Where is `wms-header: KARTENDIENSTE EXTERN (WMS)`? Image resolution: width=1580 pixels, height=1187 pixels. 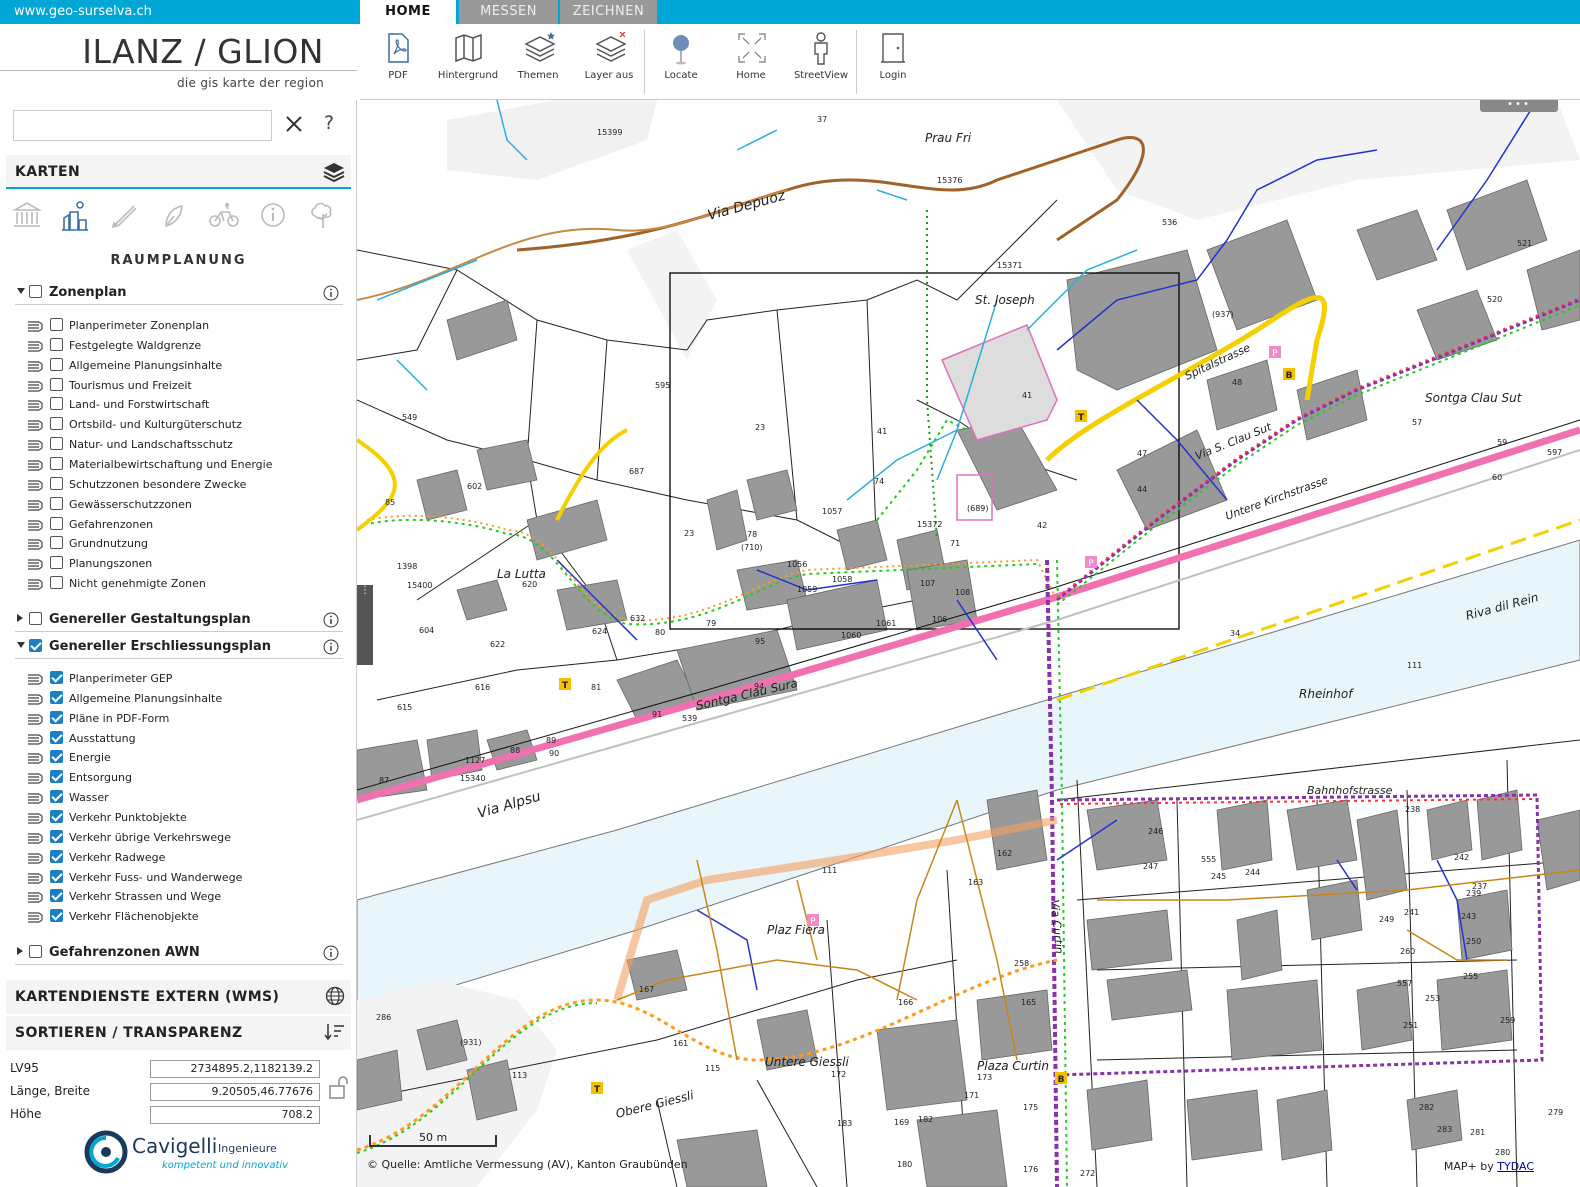 wms-header: KARTENDIENSTE EXTERN (WMS) is located at coordinates (178, 997).